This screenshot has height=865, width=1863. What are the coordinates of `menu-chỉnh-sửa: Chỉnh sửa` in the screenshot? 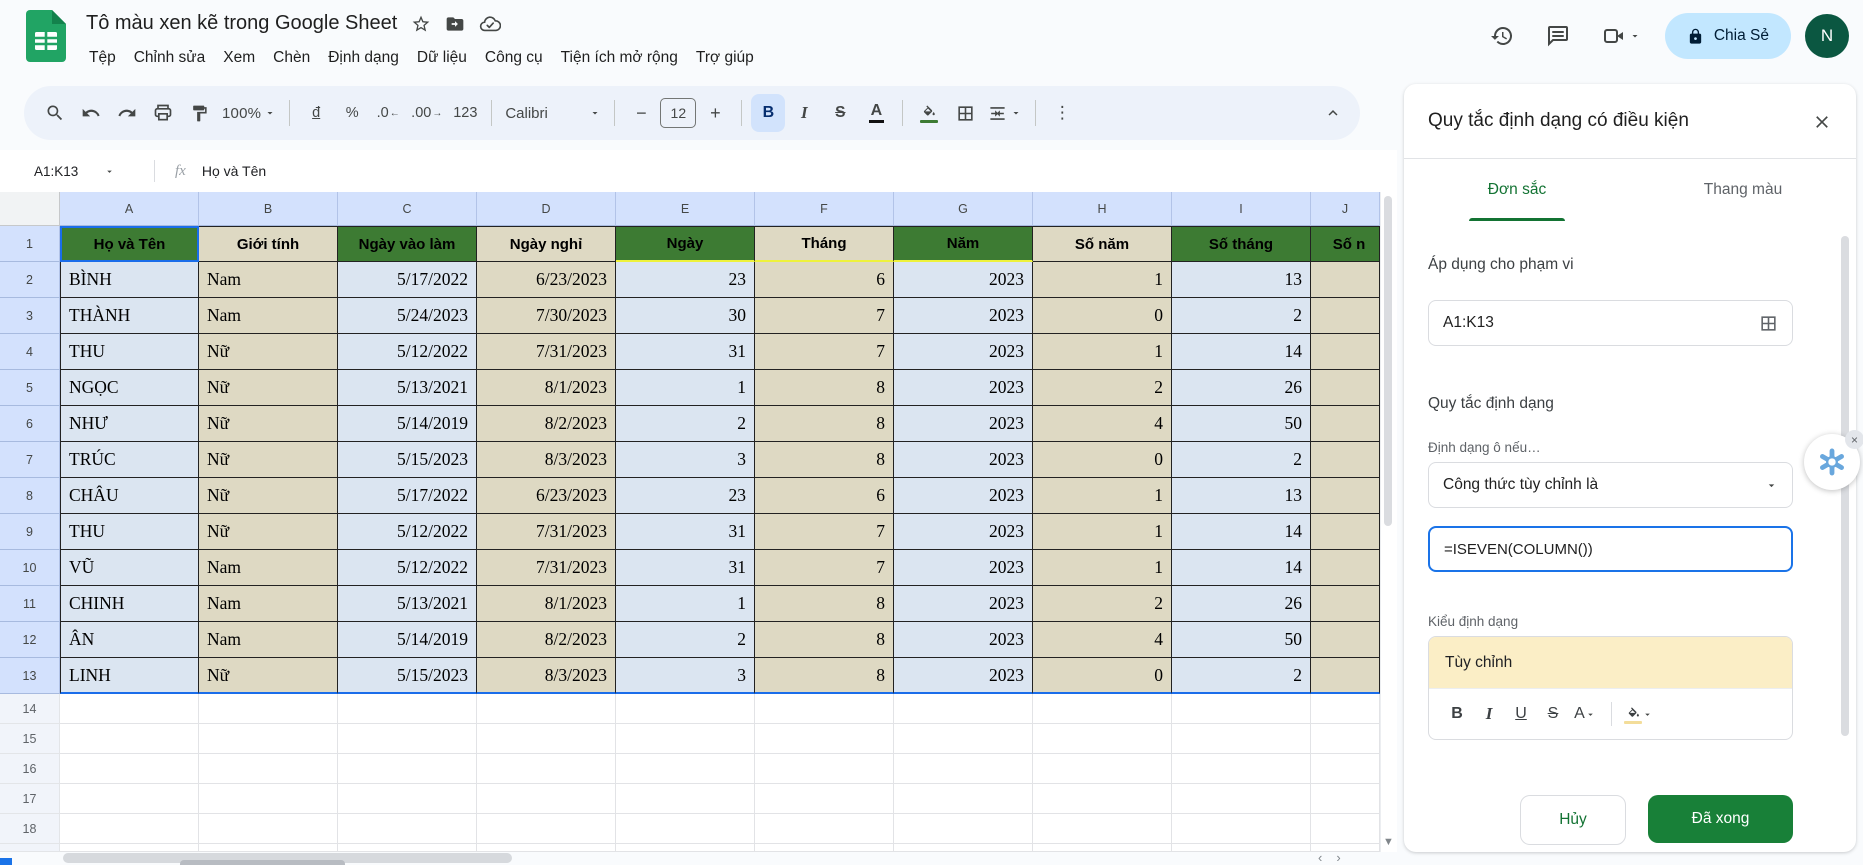 It's located at (170, 58).